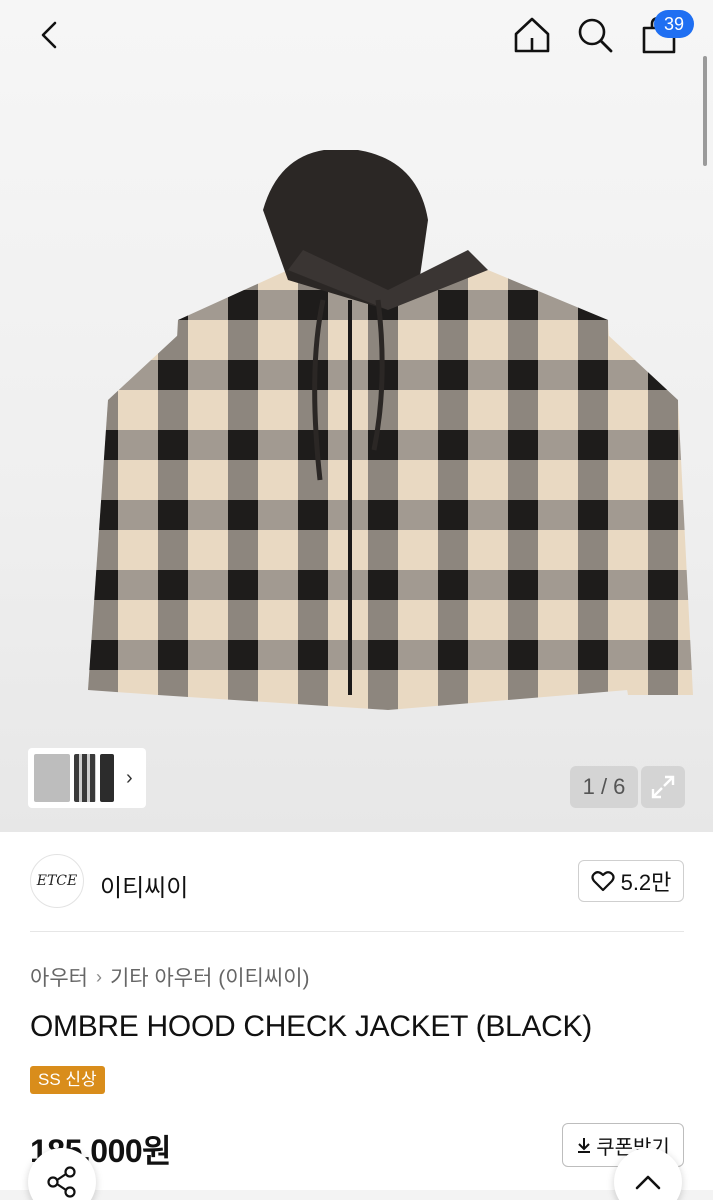 The height and width of the screenshot is (1200, 713). I want to click on breadcrumb-item-outer: 아우터, so click(59, 977).